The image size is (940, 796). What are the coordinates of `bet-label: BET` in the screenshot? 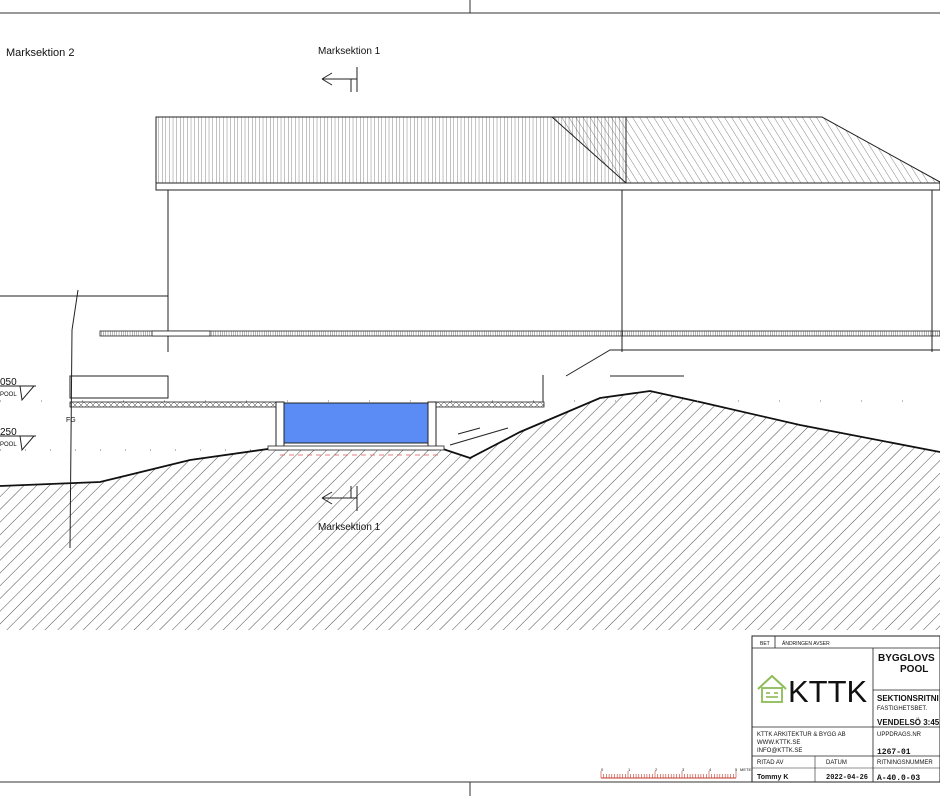 It's located at (765, 644).